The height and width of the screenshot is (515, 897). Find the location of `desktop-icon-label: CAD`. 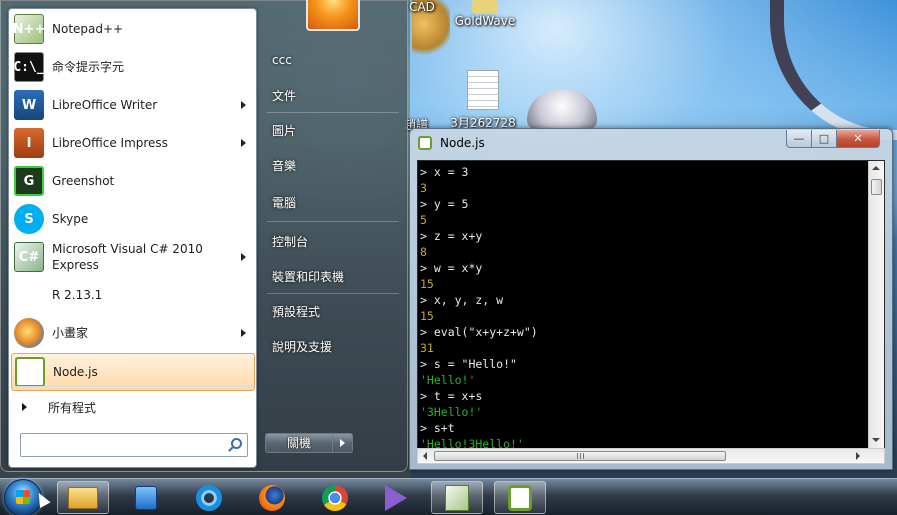

desktop-icon-label: CAD is located at coordinates (422, 7).